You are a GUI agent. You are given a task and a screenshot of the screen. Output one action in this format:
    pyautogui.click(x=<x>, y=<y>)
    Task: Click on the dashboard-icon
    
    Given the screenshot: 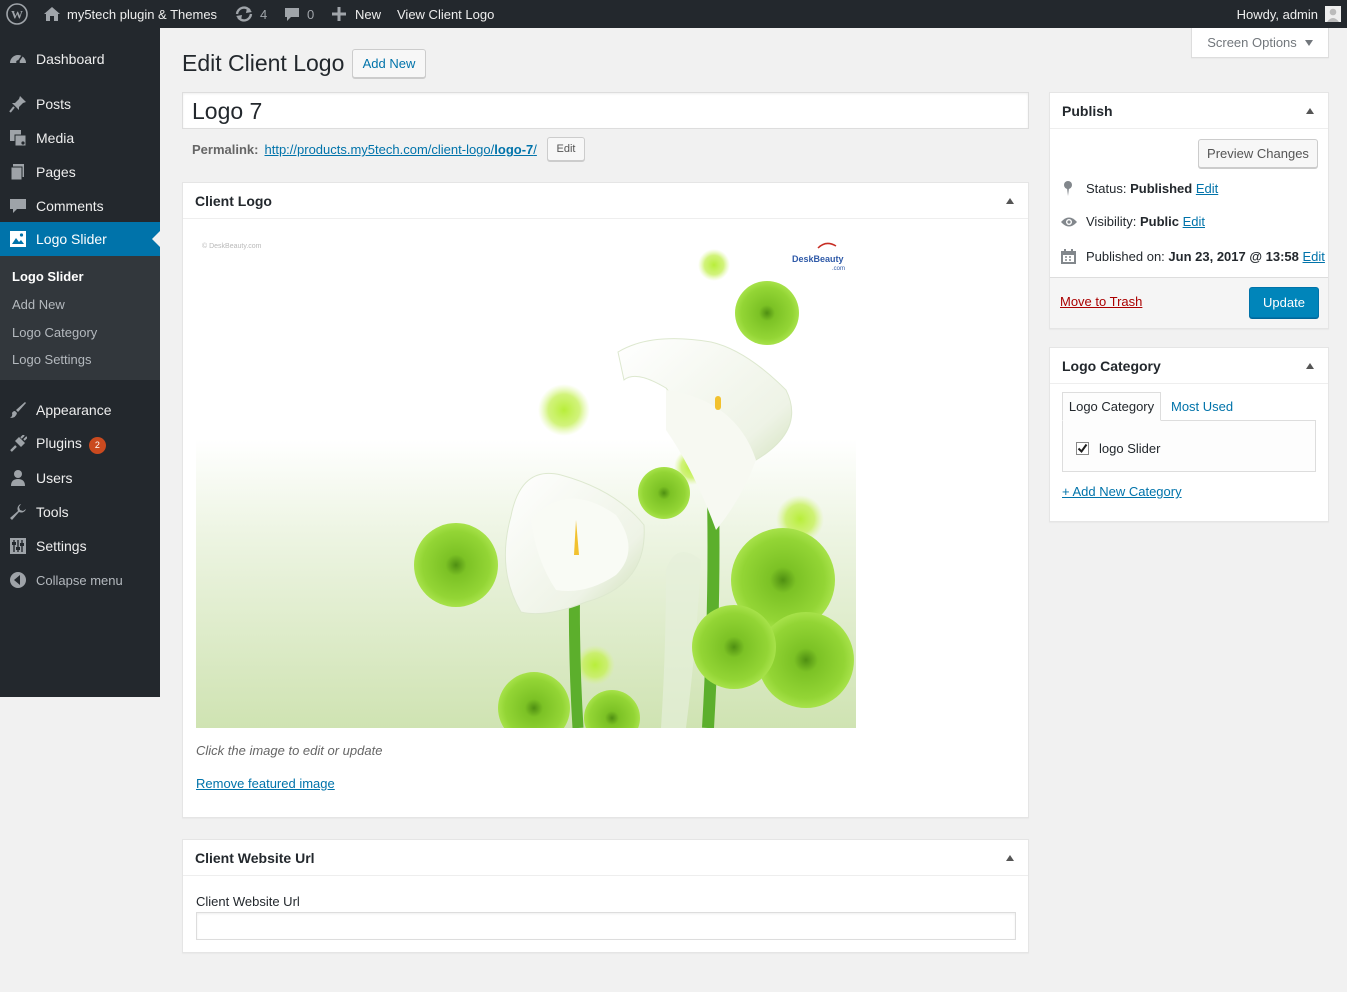 What is the action you would take?
    pyautogui.click(x=18, y=59)
    